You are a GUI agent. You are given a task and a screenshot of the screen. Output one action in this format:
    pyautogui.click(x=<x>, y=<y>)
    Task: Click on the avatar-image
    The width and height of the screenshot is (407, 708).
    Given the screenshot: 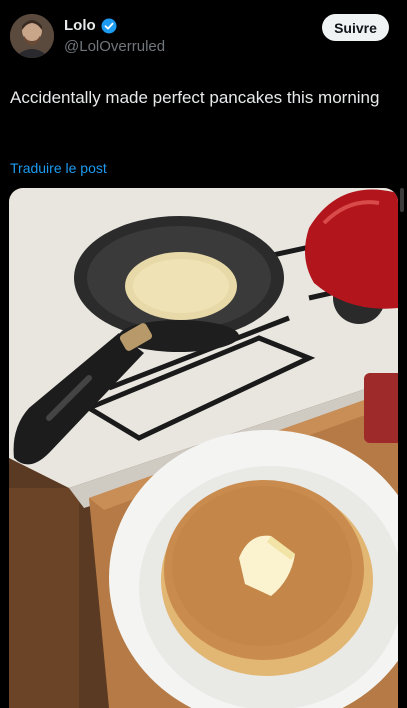 What is the action you would take?
    pyautogui.click(x=32, y=36)
    